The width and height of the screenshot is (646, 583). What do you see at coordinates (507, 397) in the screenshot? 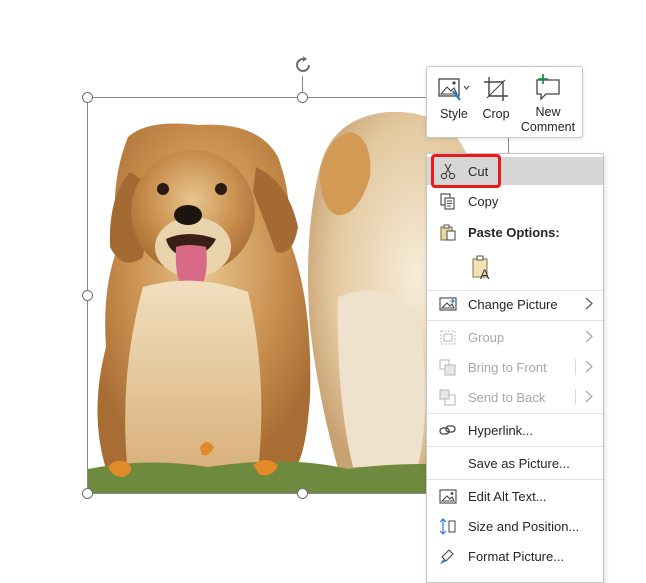
I see `send-to-back-label: Send to Back` at bounding box center [507, 397].